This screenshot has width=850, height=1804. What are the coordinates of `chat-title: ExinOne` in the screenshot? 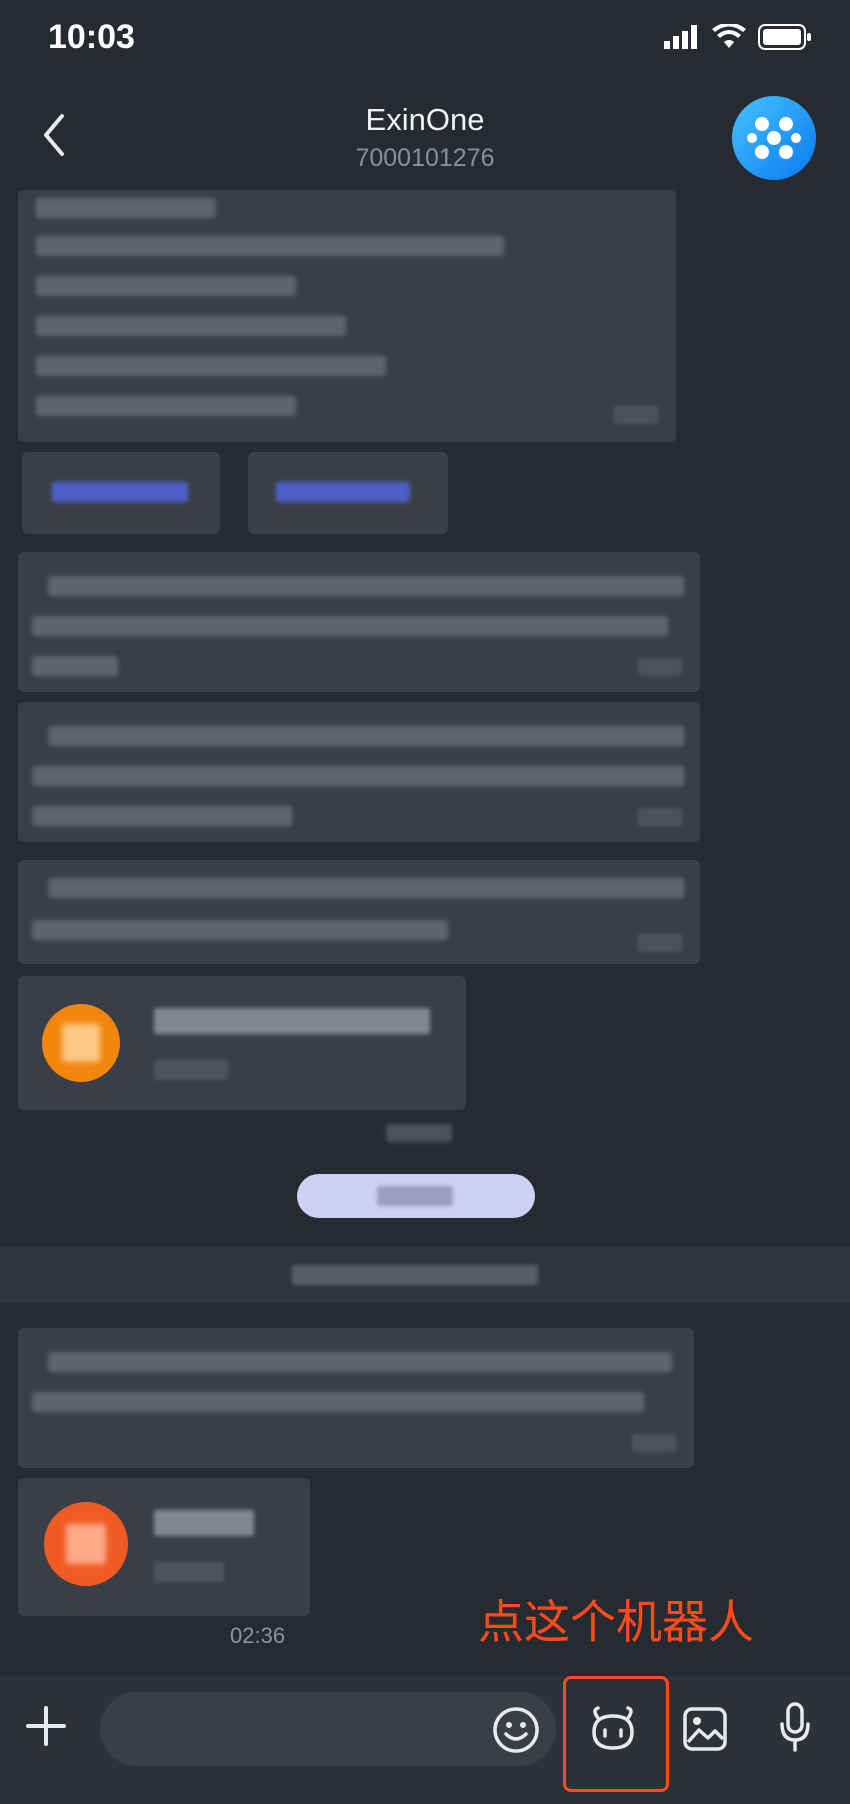 It's located at (425, 119).